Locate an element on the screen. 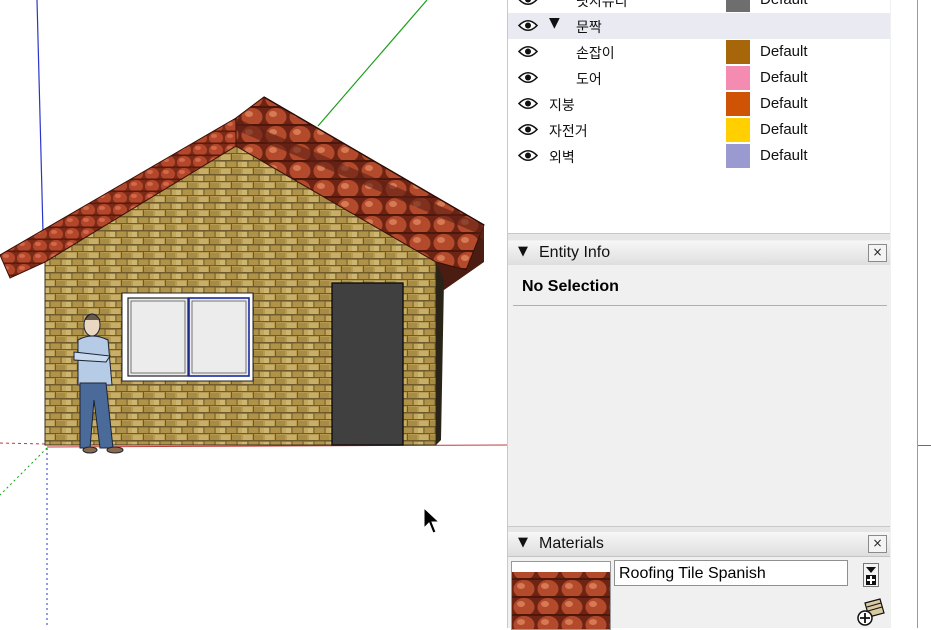 The width and height of the screenshot is (931, 630). door is located at coordinates (367, 364).